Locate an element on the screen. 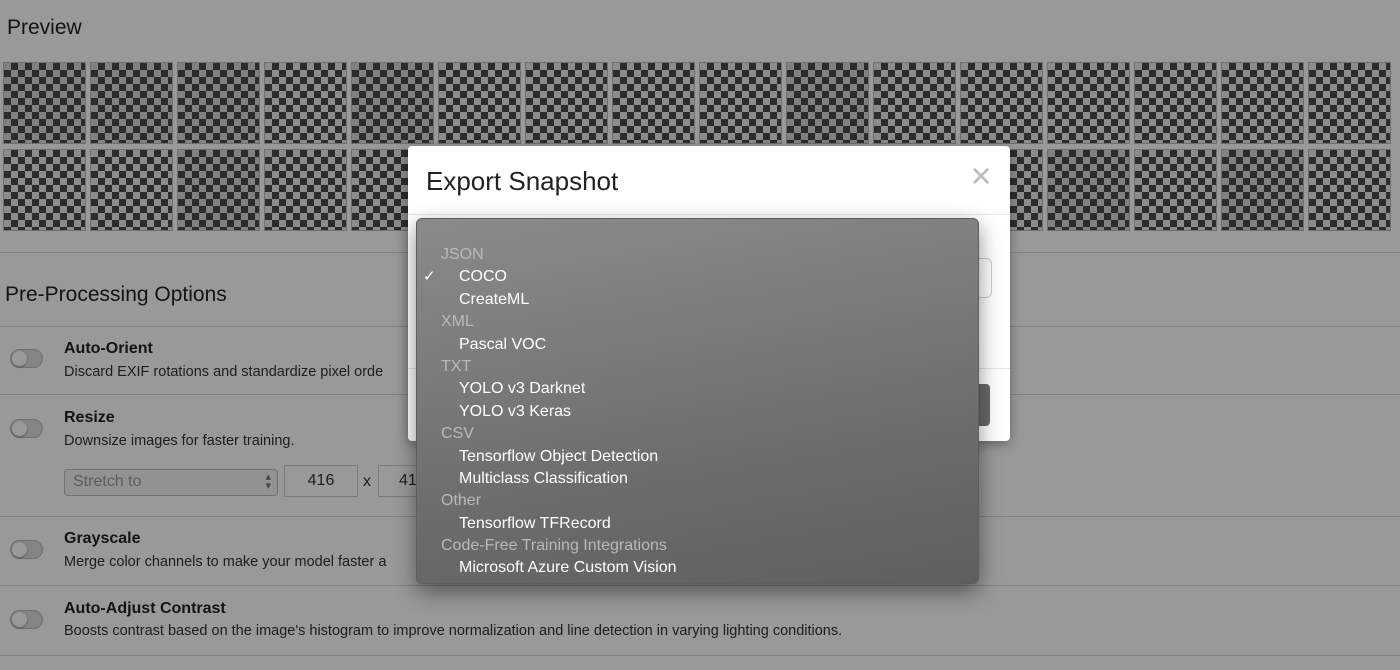 This screenshot has height=670, width=1400. menu-group-label: Code-Free Training Integrations is located at coordinates (554, 546).